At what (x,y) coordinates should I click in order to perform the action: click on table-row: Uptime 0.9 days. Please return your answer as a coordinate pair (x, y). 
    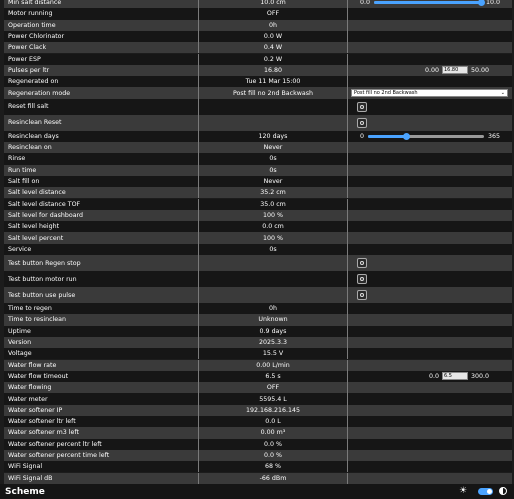
    Looking at the image, I should click on (258, 331).